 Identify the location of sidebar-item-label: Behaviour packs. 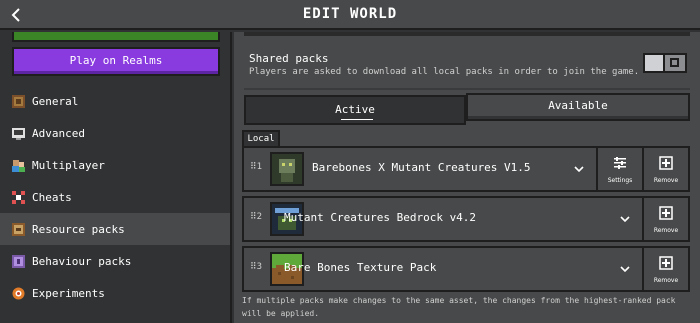
(82, 261).